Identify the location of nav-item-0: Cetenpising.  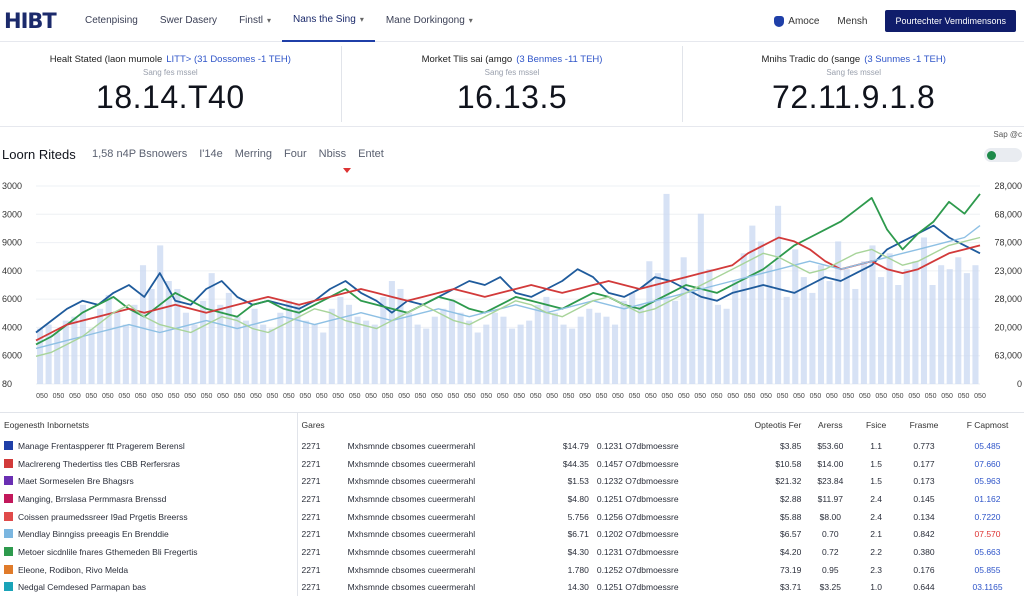
(111, 21).